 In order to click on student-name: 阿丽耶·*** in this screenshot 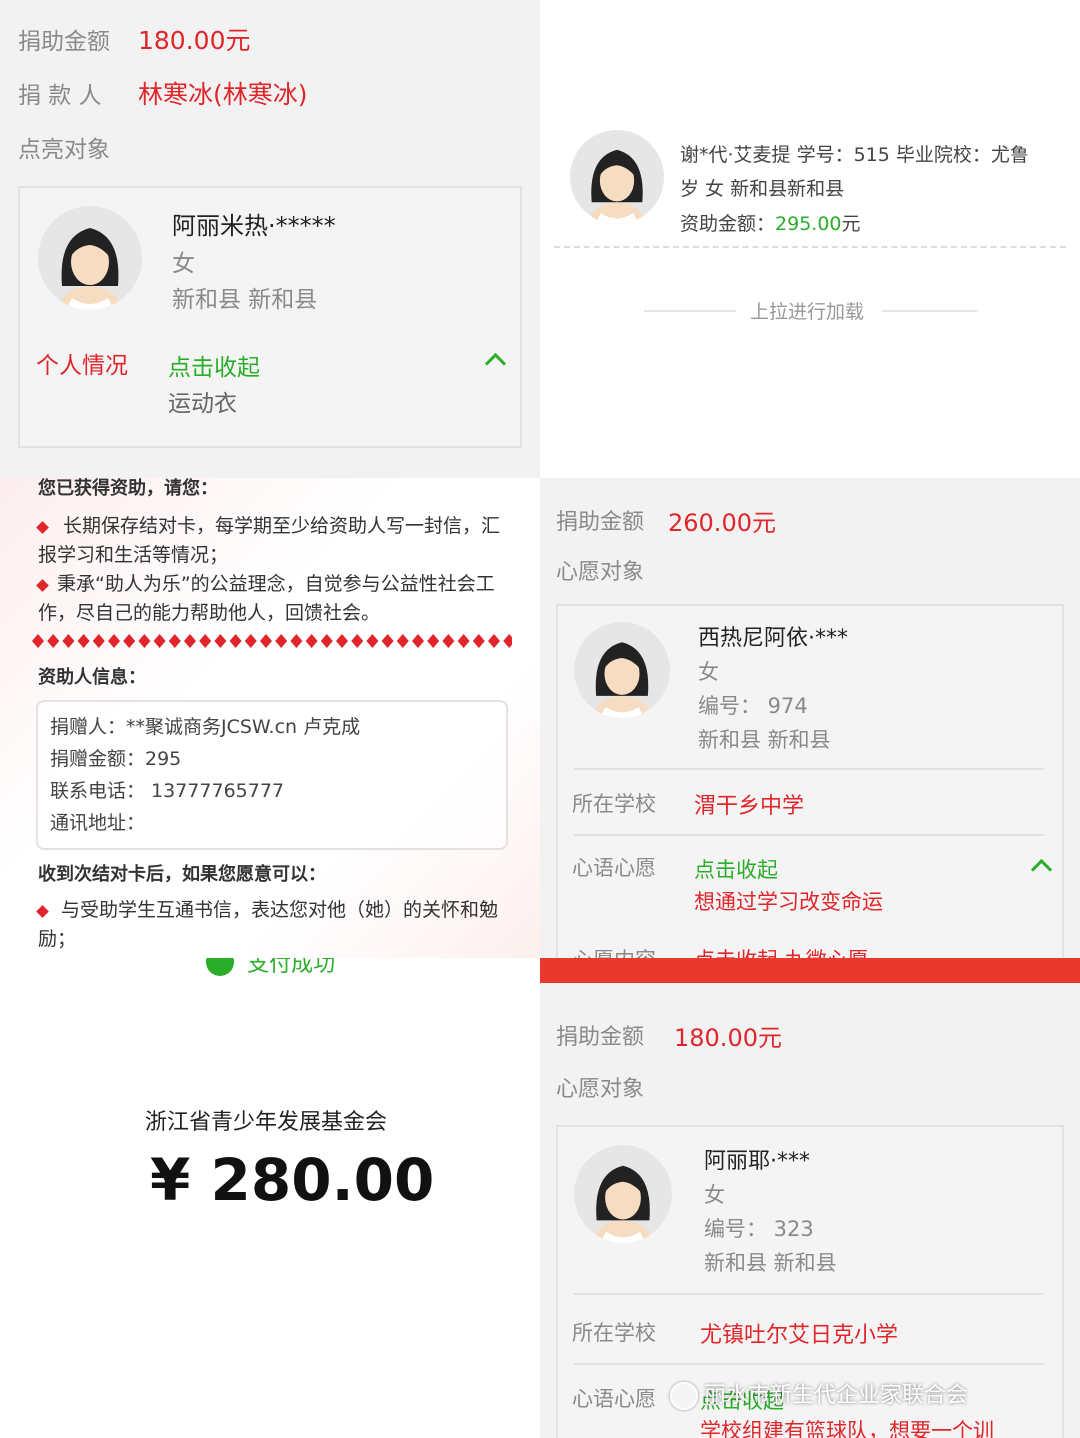, I will do `click(757, 1161)`.